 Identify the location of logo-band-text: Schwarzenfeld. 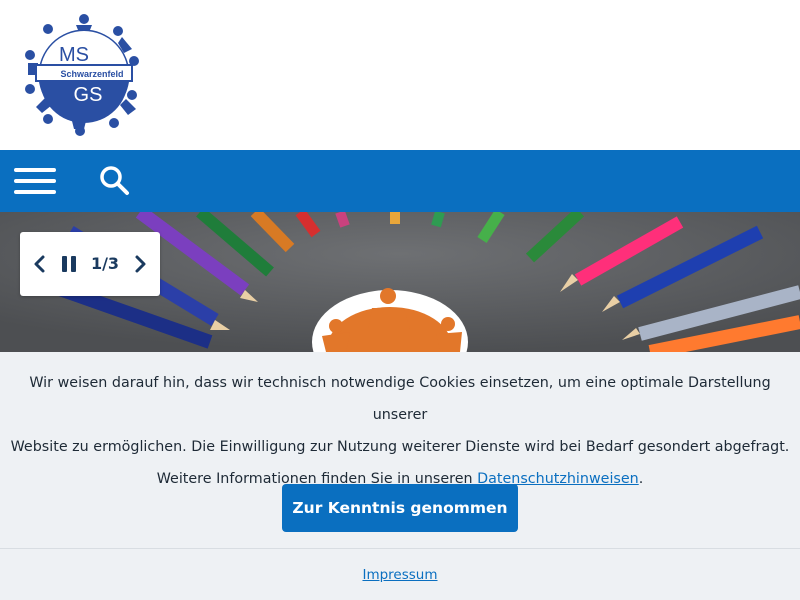
(91, 74).